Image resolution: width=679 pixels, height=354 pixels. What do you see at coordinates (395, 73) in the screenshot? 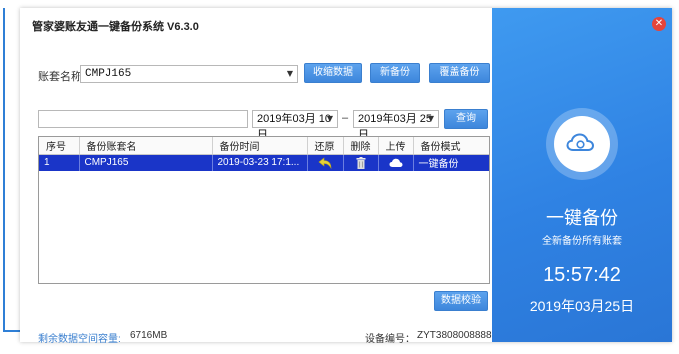
I see `new-backup-button: 新备份` at bounding box center [395, 73].